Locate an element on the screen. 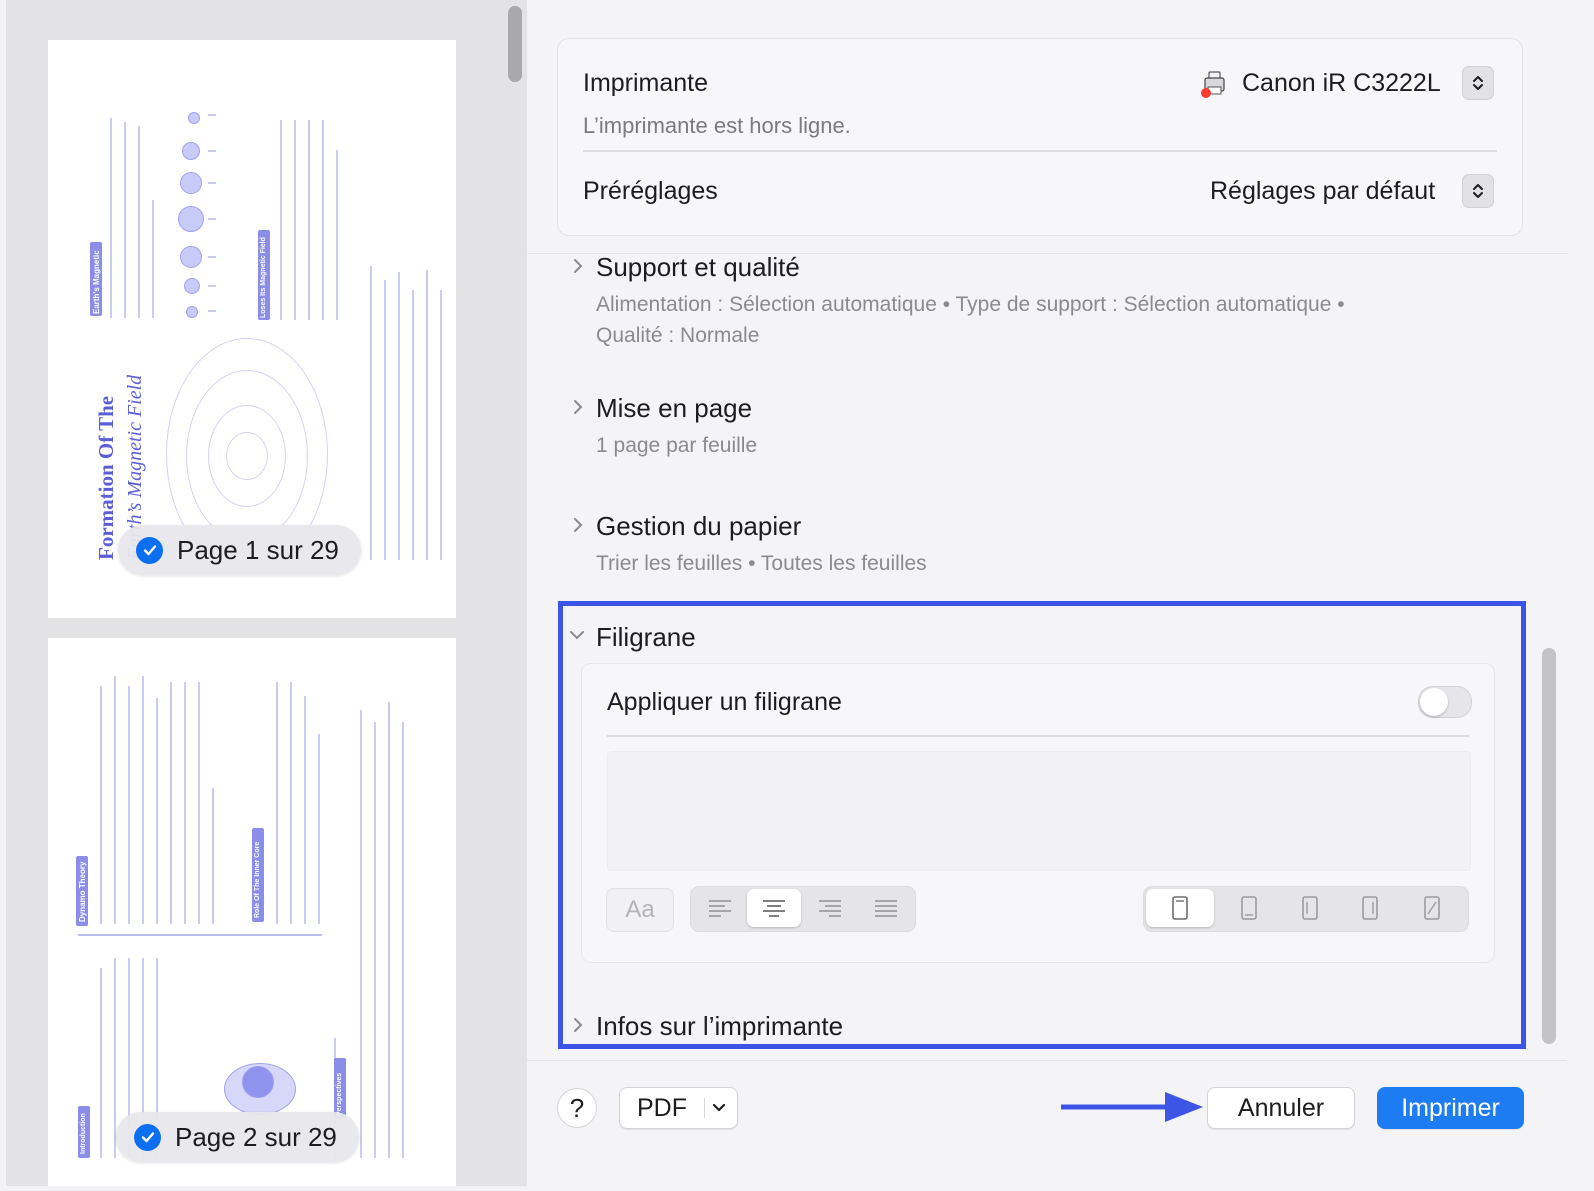  cancel-button: Annuler is located at coordinates (1281, 1108).